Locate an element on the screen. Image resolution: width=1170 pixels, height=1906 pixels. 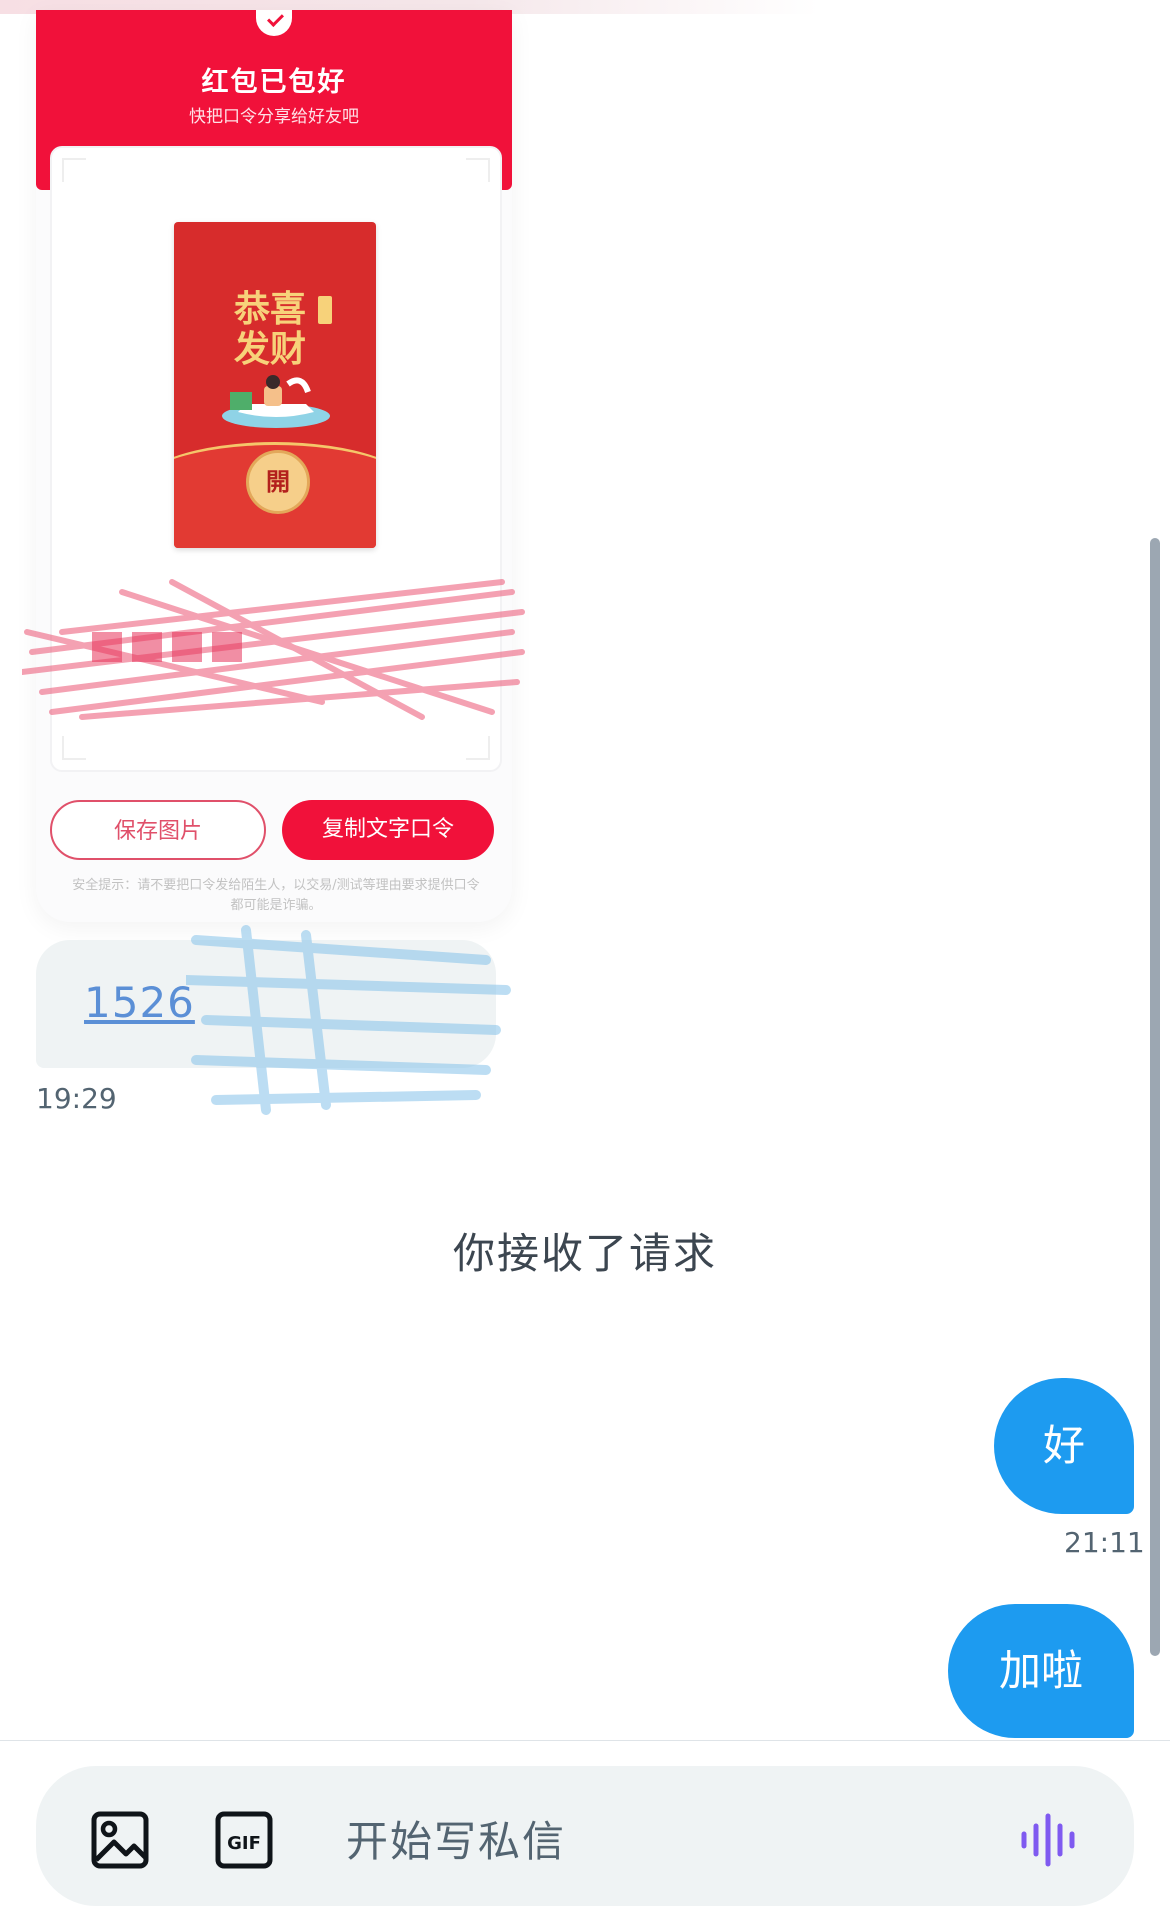
incoming-link-bubble: 1526 is located at coordinates (273, 1020).